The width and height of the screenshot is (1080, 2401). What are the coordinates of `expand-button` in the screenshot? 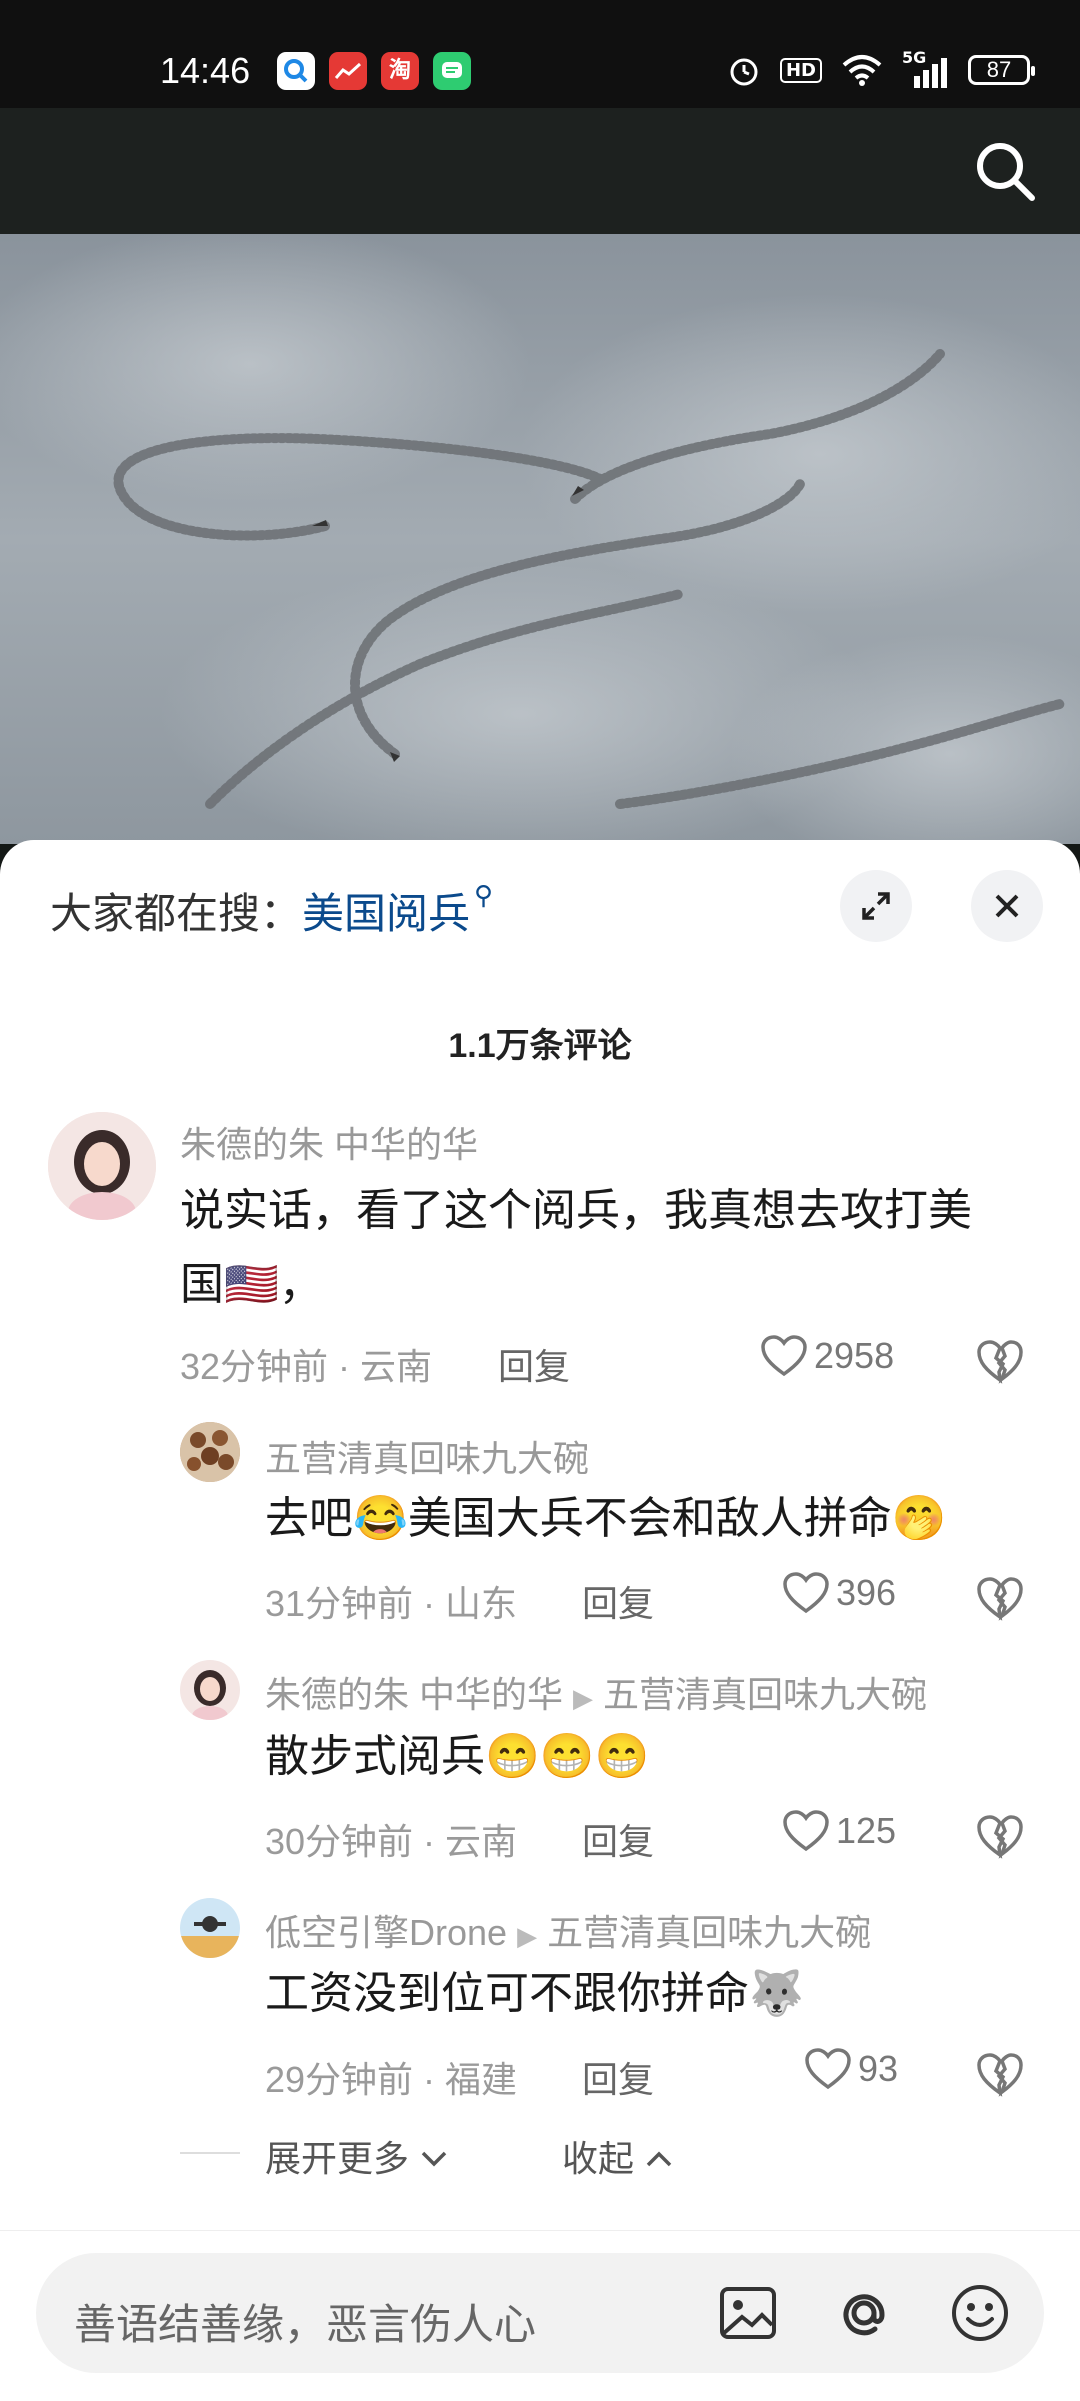 It's located at (876, 906).